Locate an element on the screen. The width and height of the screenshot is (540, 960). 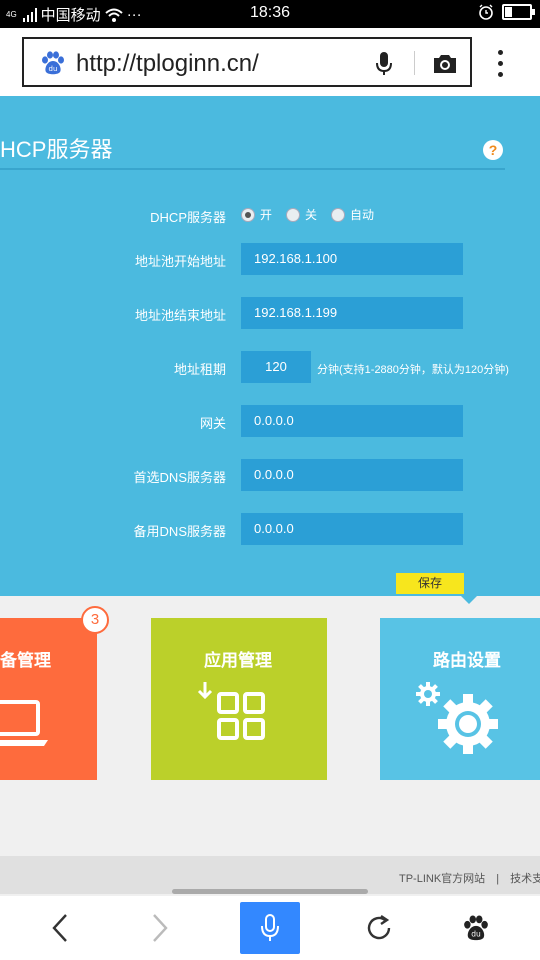
gateway-input: 0.0.0.0 is located at coordinates (352, 421).